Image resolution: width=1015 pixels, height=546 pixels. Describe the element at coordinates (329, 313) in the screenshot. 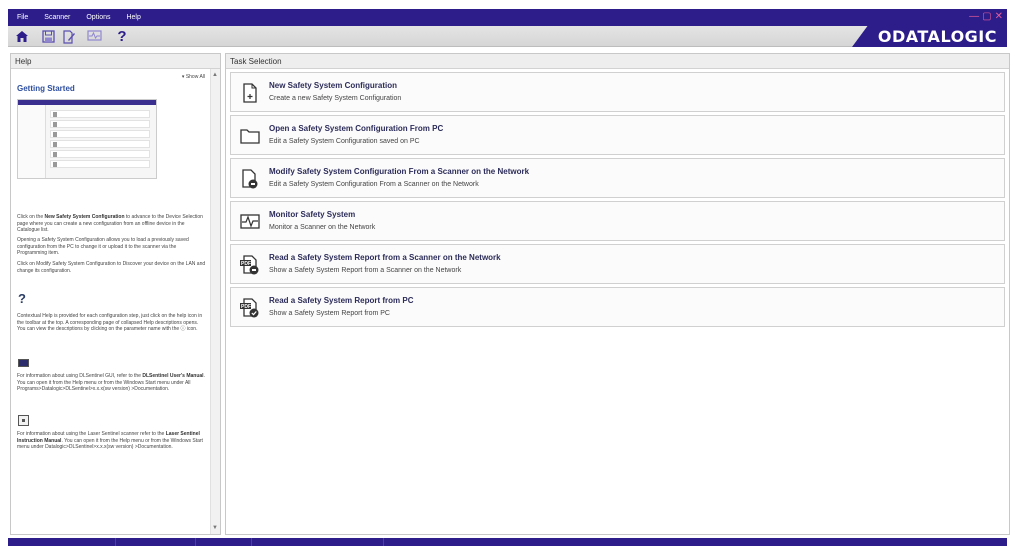

I see `task-description: Show a Safety System Report from PC` at that location.